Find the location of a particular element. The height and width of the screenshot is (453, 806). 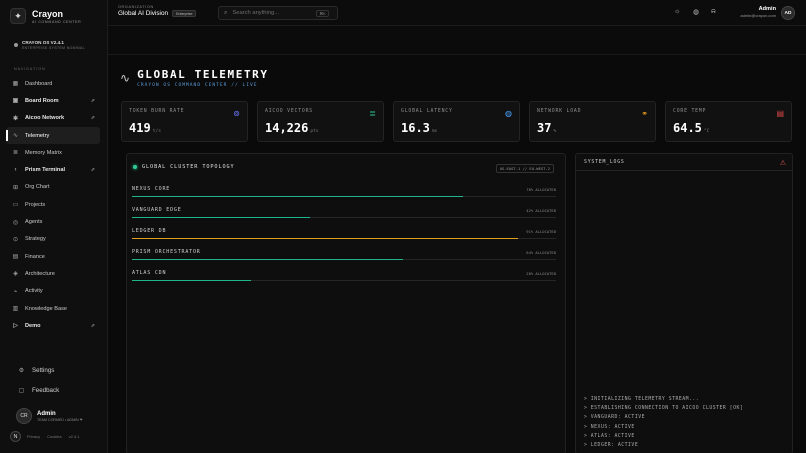

cluster-row: VANGUARD EDGE 42% ALLOCATED is located at coordinates (344, 217).